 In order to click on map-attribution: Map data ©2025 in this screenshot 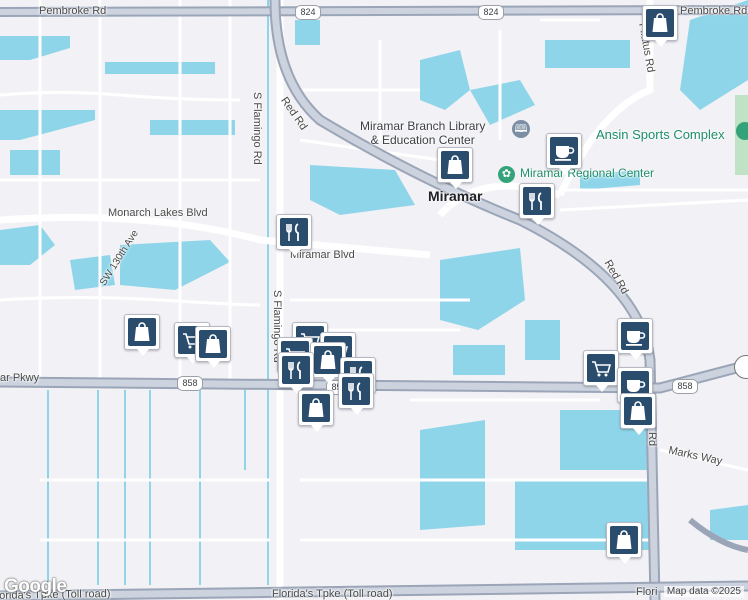, I will do `click(703, 591)`.